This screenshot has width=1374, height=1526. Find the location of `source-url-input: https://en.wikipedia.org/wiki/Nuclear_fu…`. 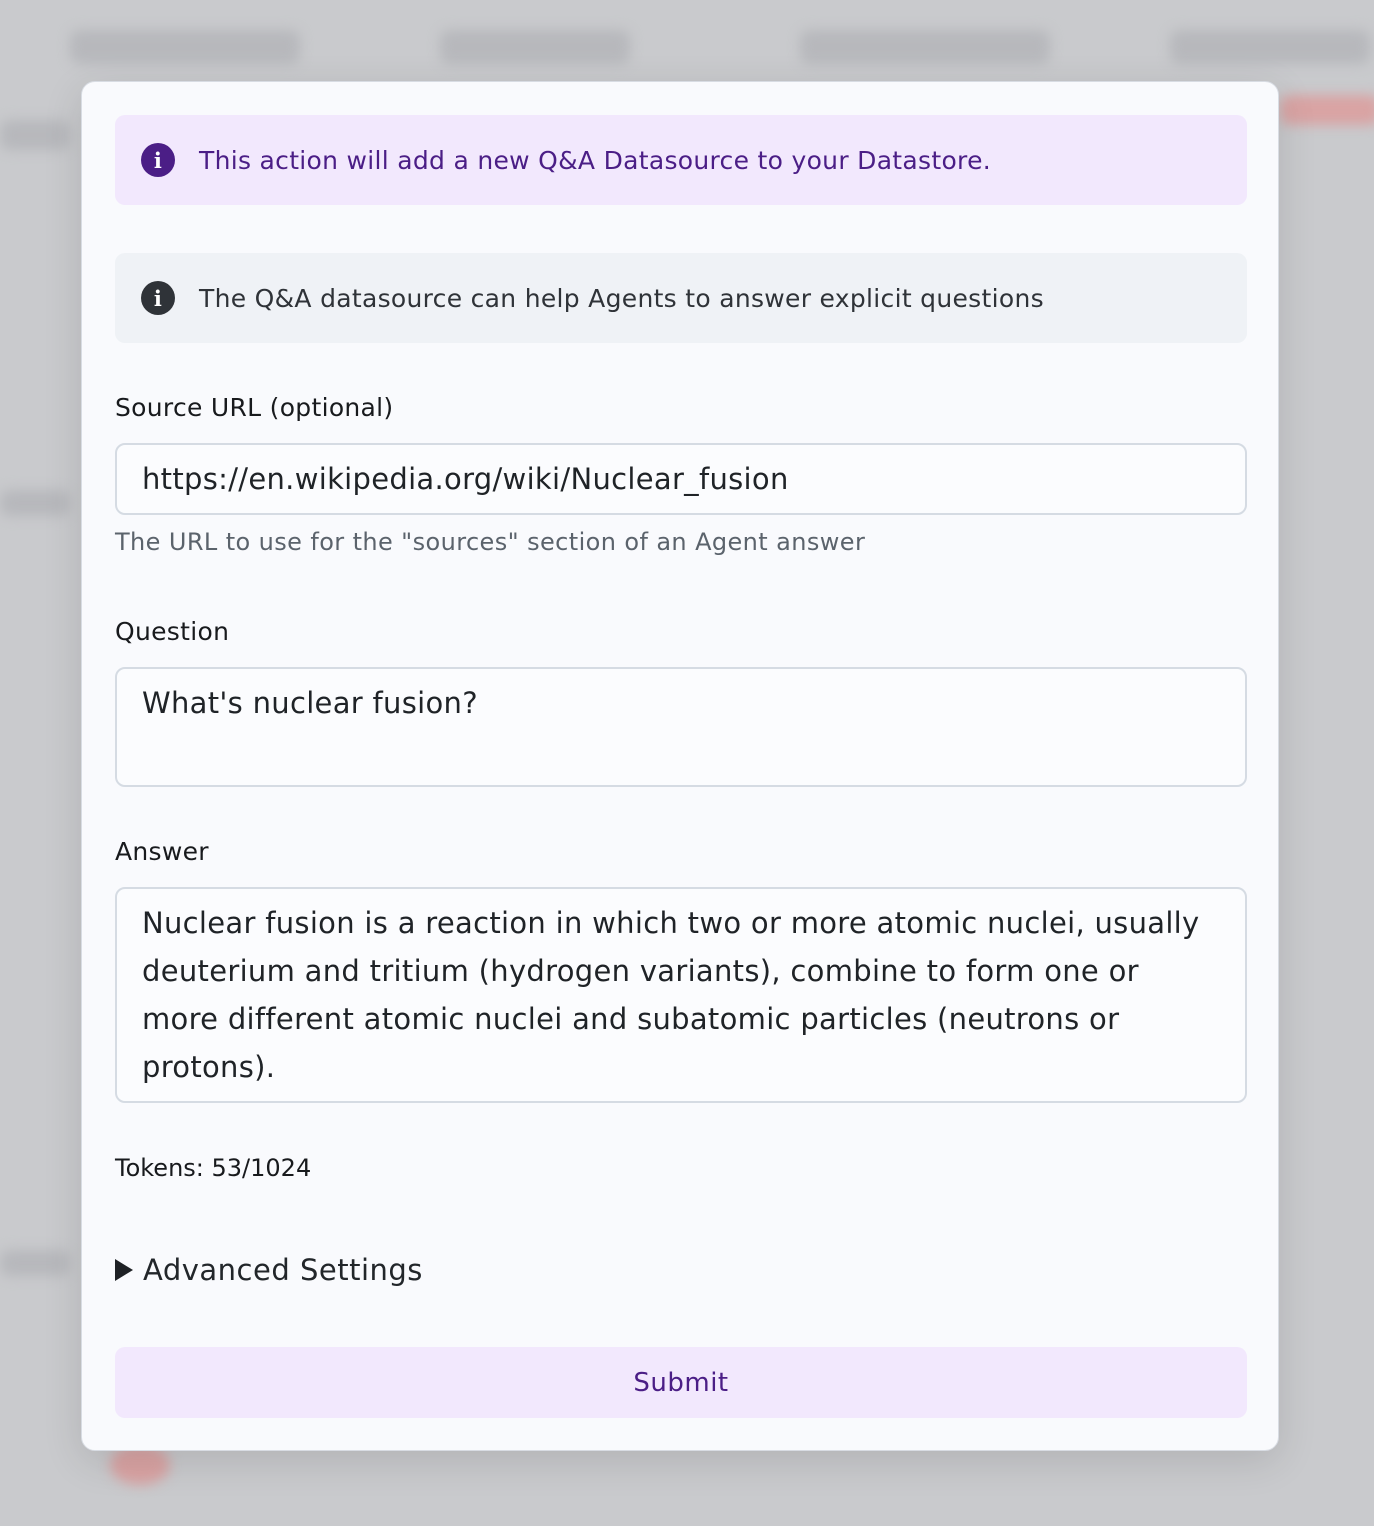

source-url-input: https://en.wikipedia.org/wiki/Nuclear_fu… is located at coordinates (681, 479).